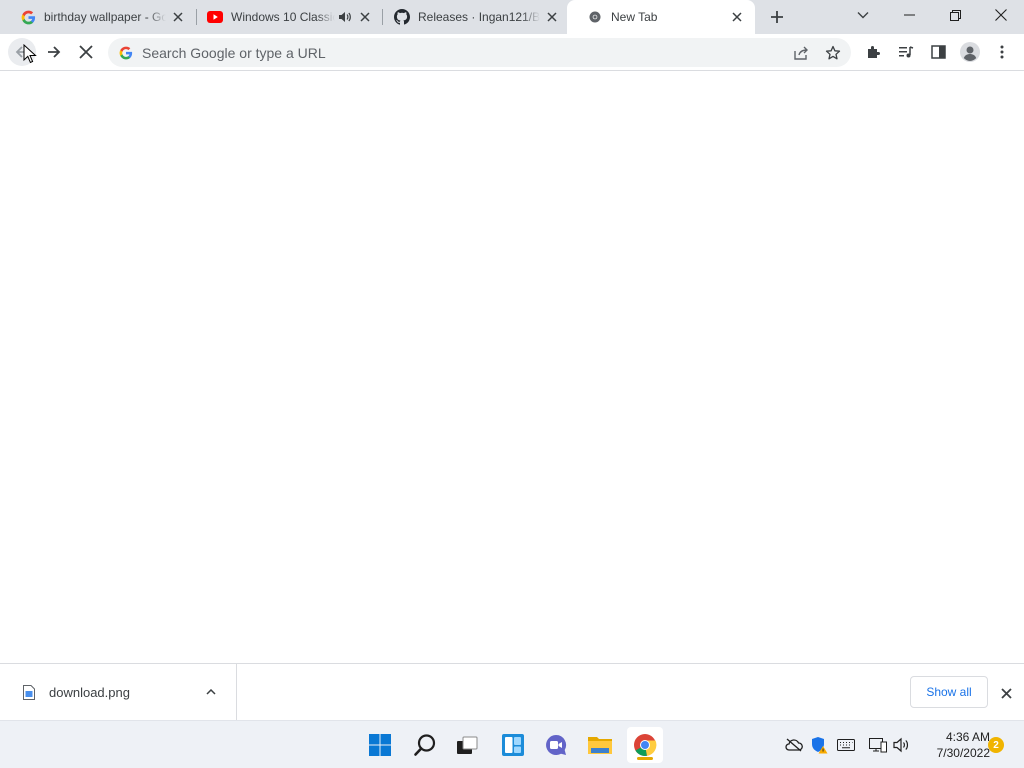  What do you see at coordinates (938, 52) in the screenshot?
I see `side-panel-icon` at bounding box center [938, 52].